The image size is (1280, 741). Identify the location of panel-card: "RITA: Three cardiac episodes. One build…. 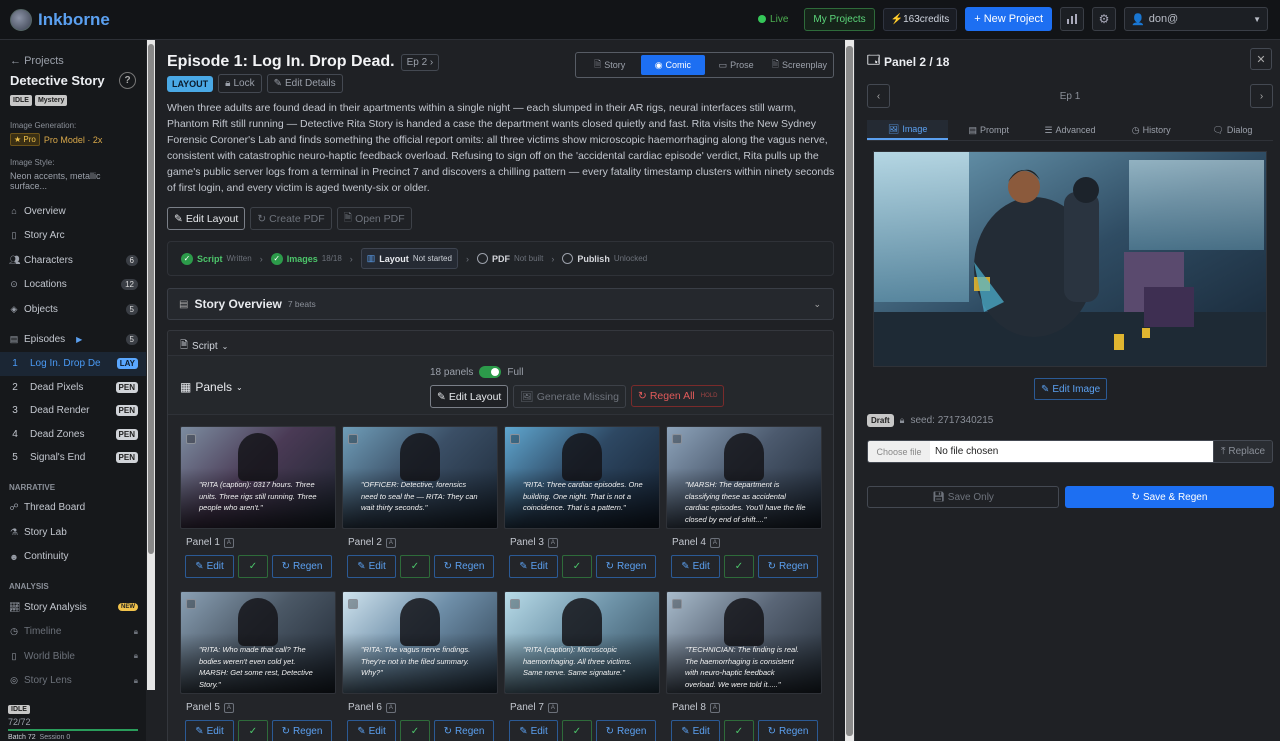
(582, 503).